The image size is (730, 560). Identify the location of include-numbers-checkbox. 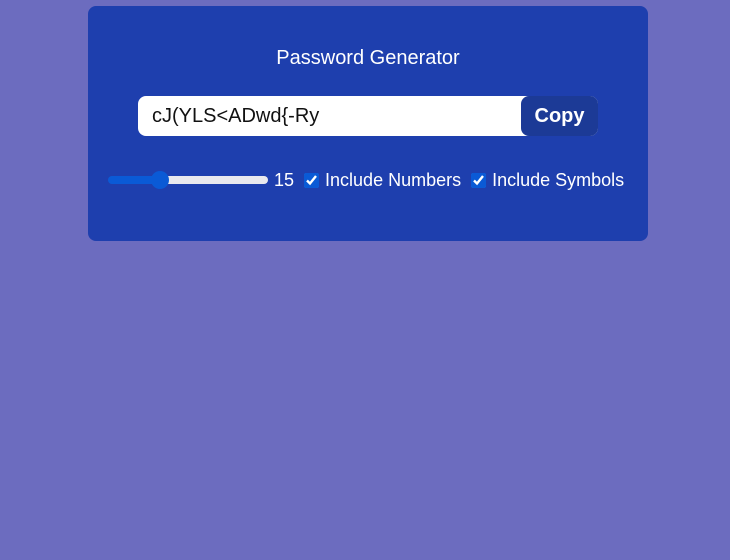
(312, 180).